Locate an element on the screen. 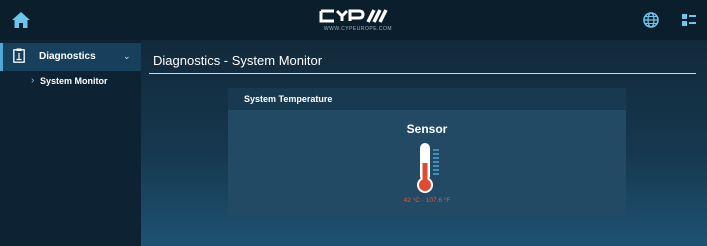  globe-icon is located at coordinates (651, 20).